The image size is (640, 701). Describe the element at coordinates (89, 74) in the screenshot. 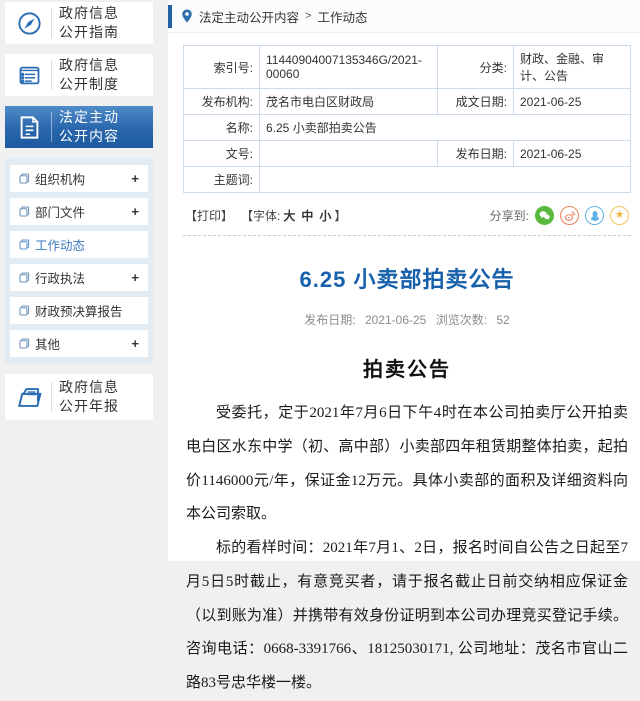

I see `sidebar-item-label: 政府信息 公开制度` at that location.